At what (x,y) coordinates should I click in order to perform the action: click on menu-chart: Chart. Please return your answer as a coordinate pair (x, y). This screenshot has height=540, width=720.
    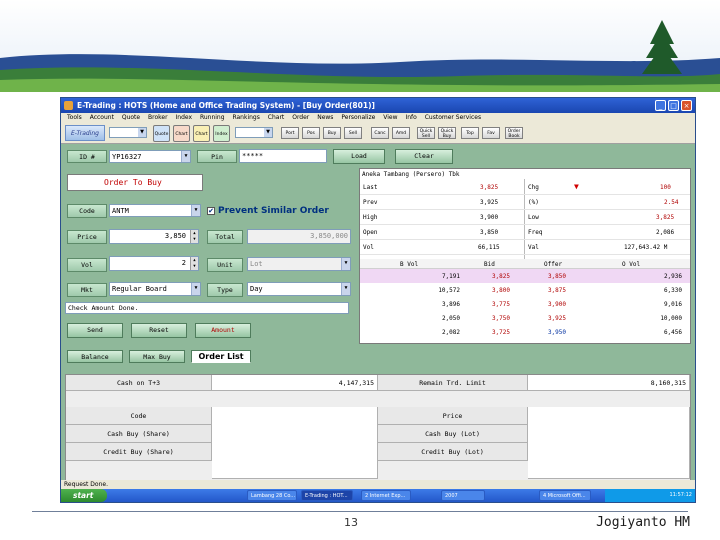
    Looking at the image, I should click on (276, 117).